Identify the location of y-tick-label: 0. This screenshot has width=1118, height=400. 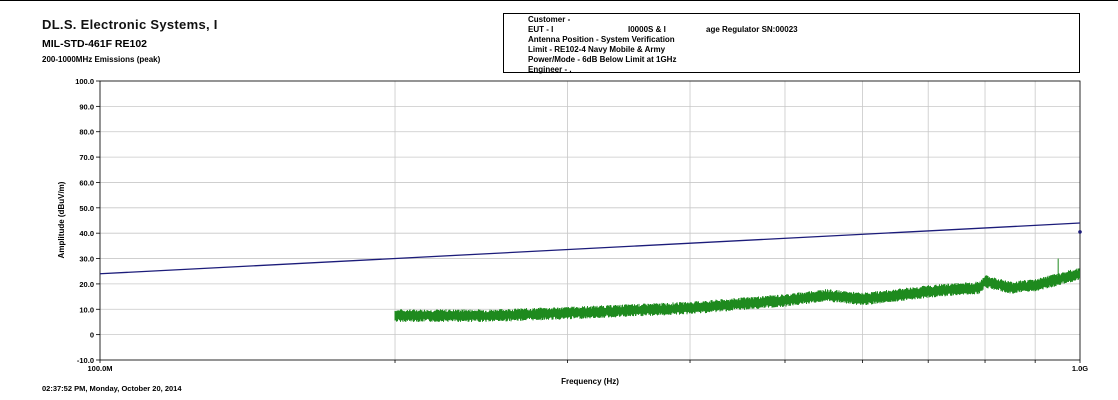
(92, 335).